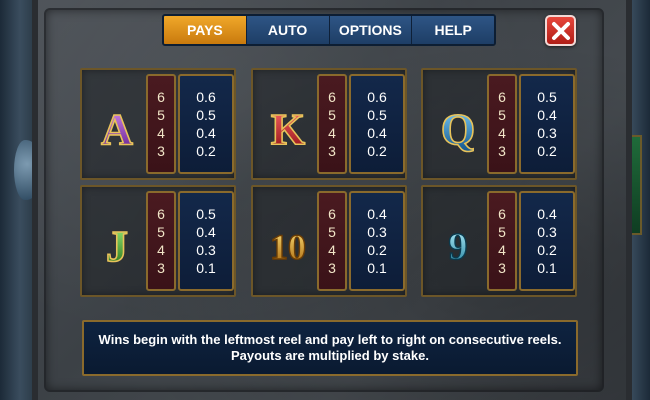 The image size is (650, 400). Describe the element at coordinates (117, 246) in the screenshot. I see `svg-text: J` at that location.